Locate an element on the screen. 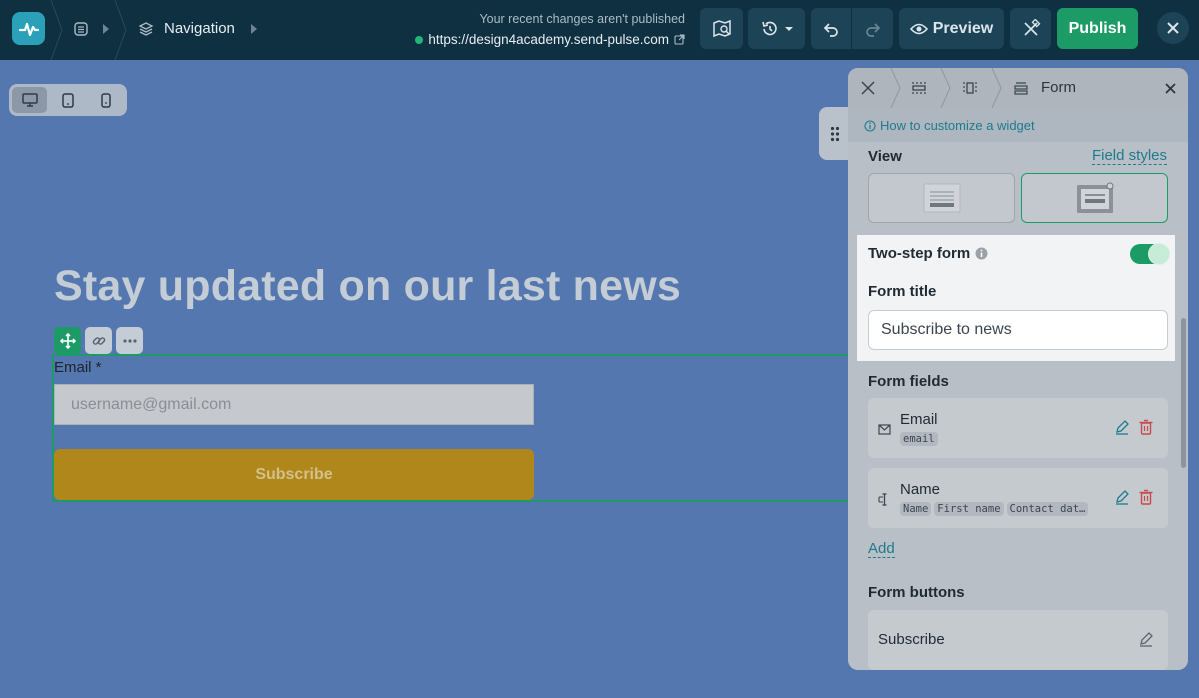  popup-form-icon is located at coordinates (1094, 197).